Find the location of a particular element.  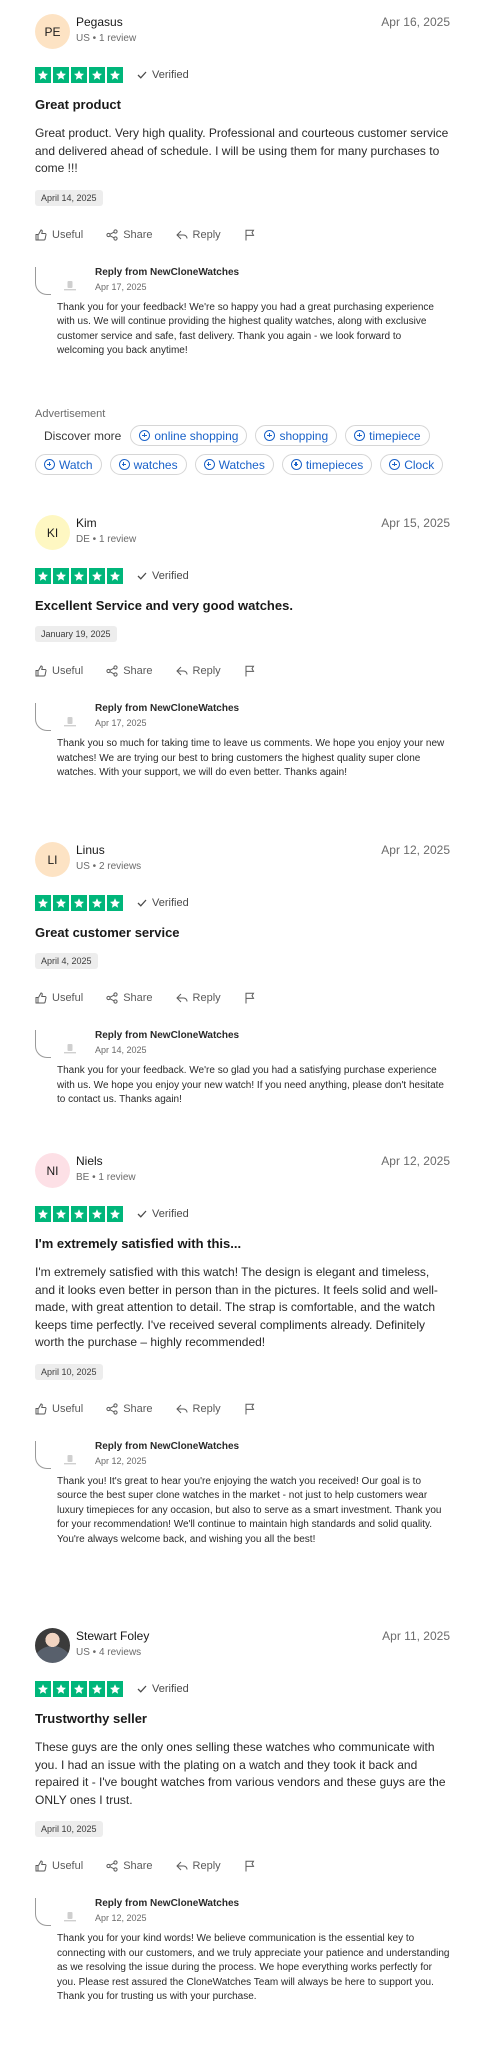

verified-badge: Verified is located at coordinates (163, 1214).